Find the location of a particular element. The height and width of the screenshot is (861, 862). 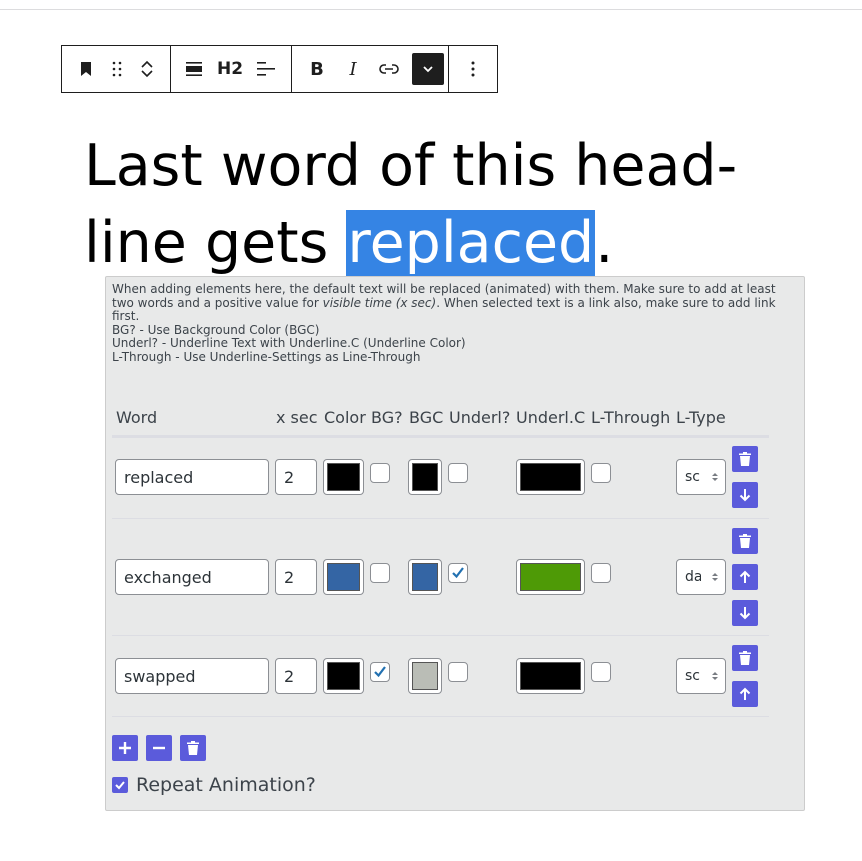

block-type-button is located at coordinates (86, 69).